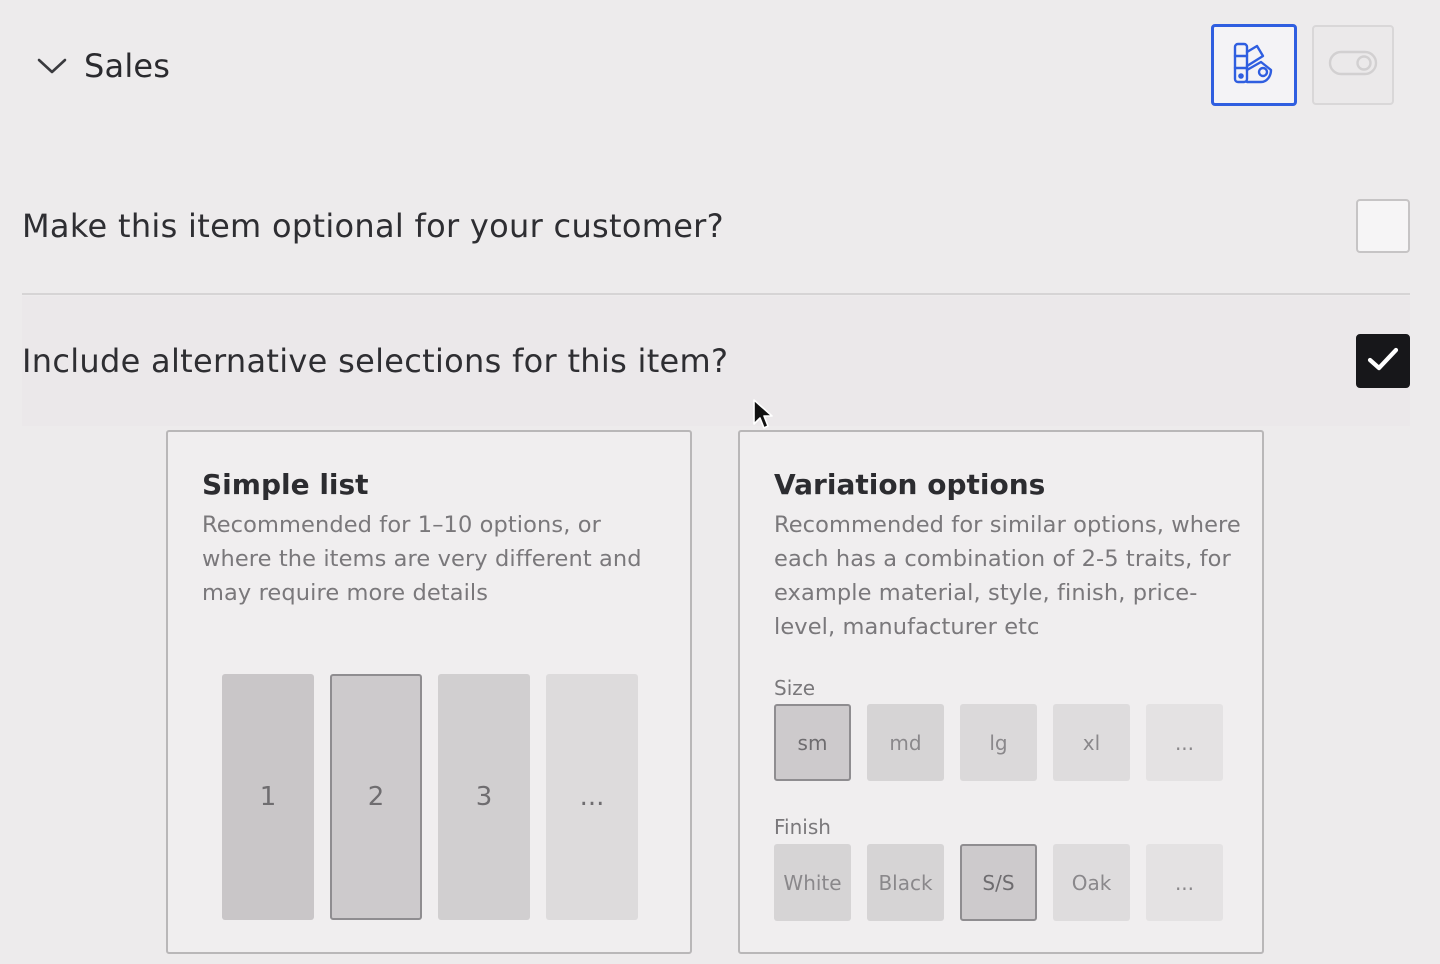 The width and height of the screenshot is (1440, 964). I want to click on toggle-view-button, so click(1353, 65).